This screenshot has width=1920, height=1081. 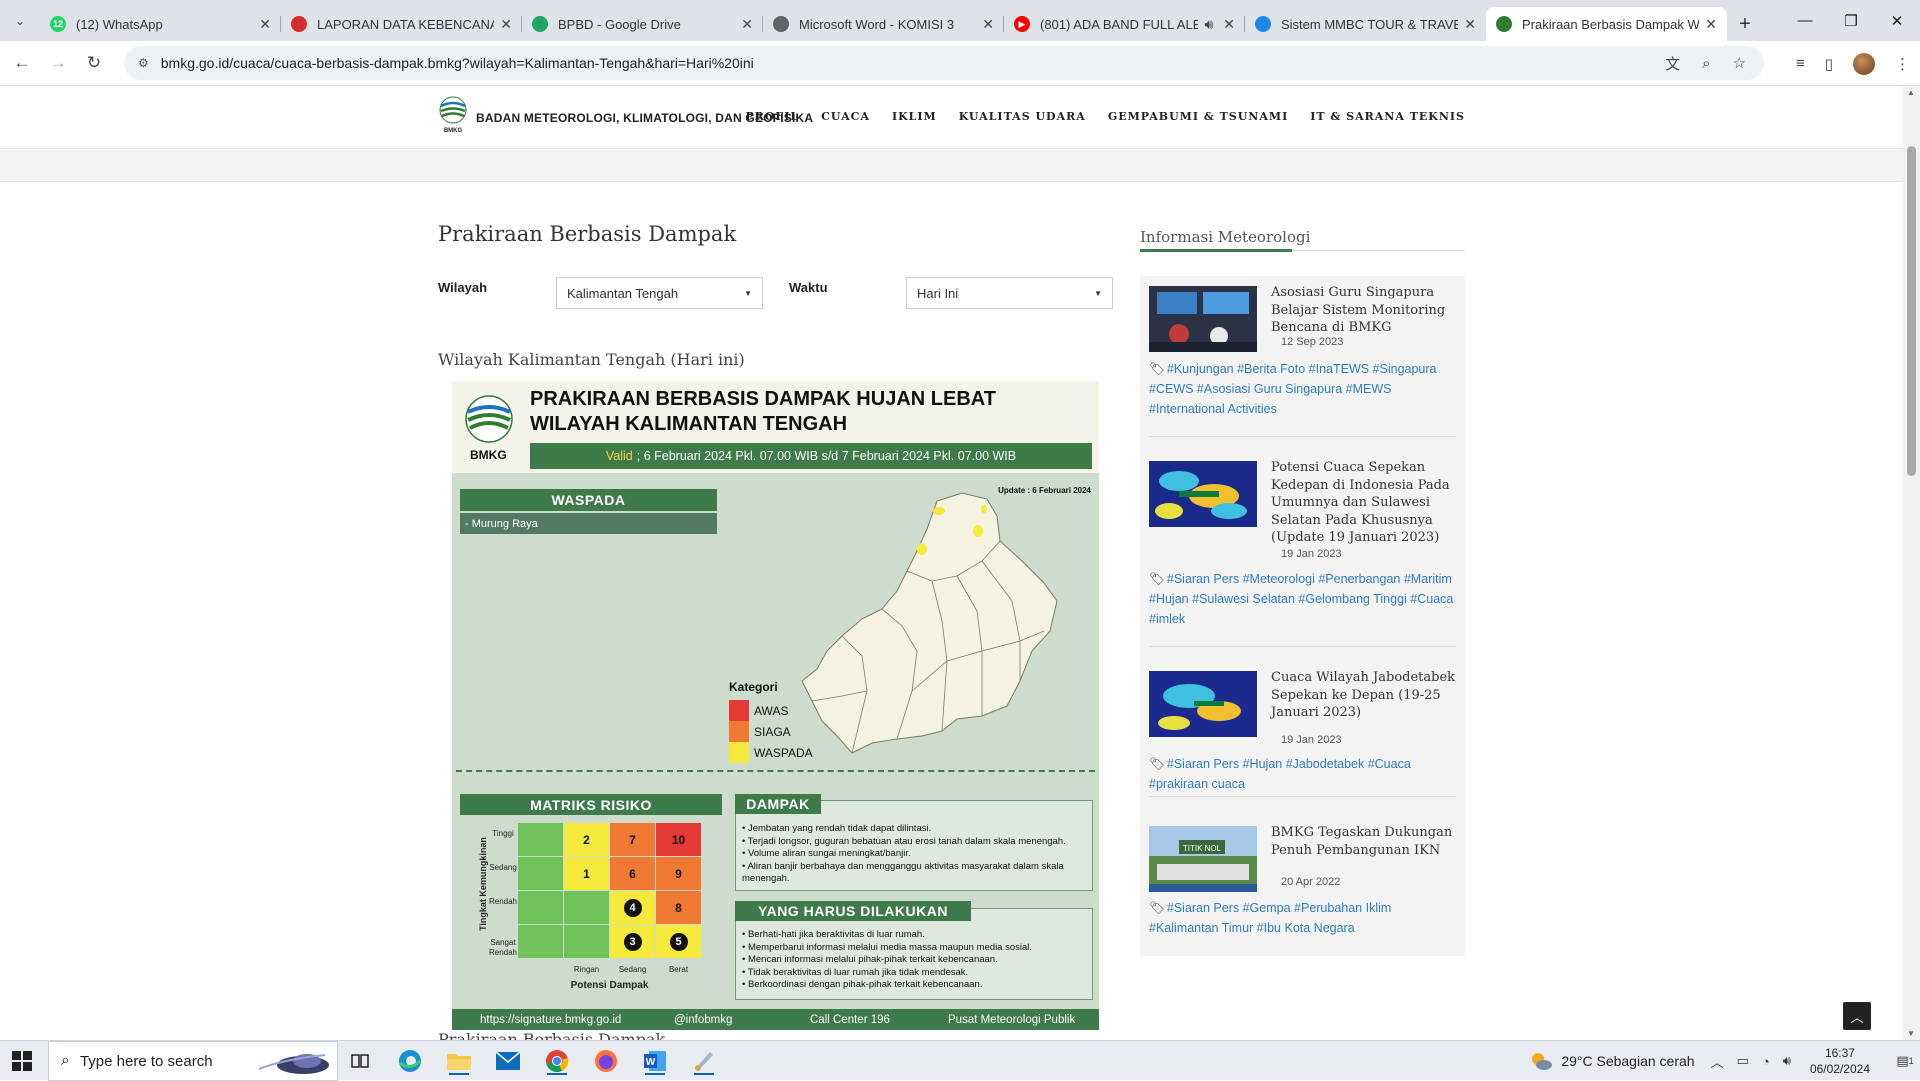 What do you see at coordinates (1706, 63) in the screenshot?
I see `zoom-icon: ⌕` at bounding box center [1706, 63].